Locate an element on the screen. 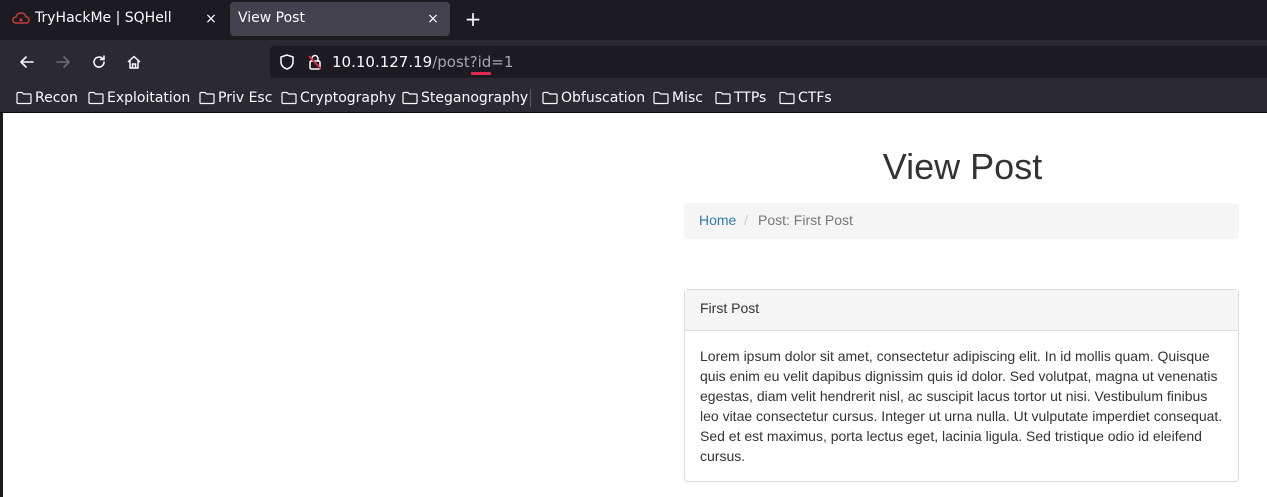 The height and width of the screenshot is (497, 1267). bookmark-folder-misc: Misc is located at coordinates (678, 98).